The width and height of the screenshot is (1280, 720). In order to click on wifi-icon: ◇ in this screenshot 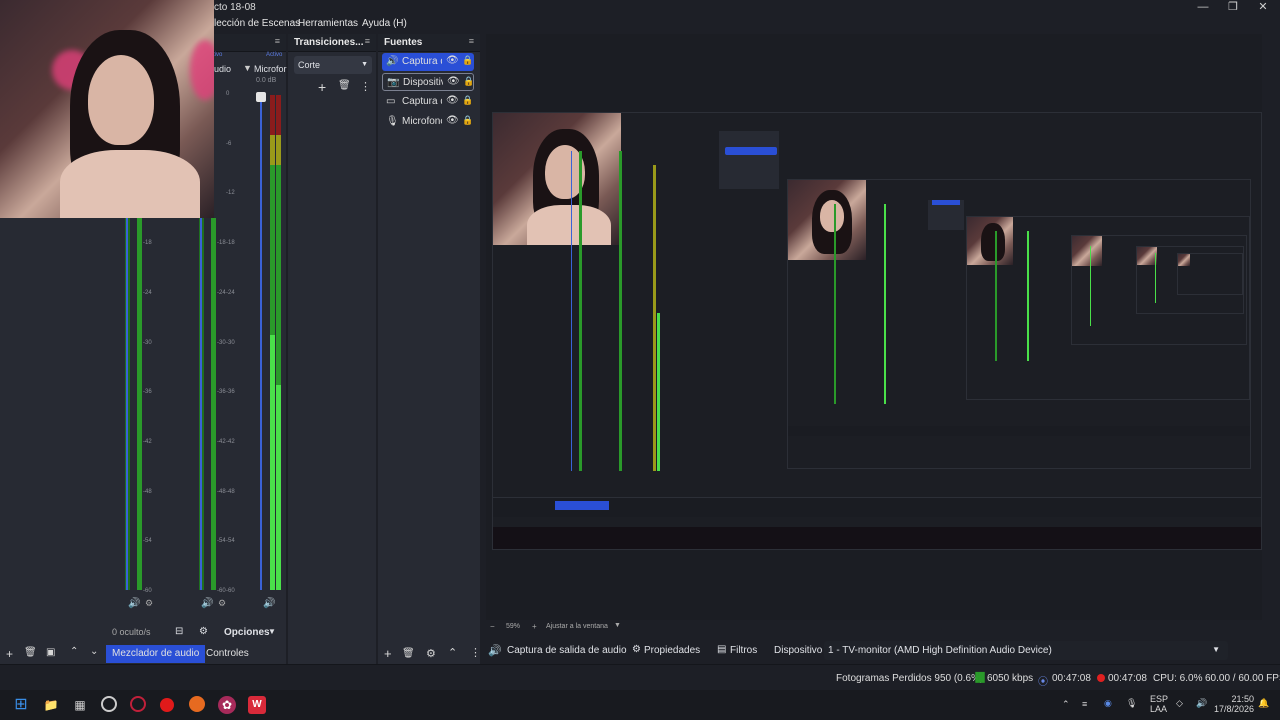, I will do `click(1179, 703)`.